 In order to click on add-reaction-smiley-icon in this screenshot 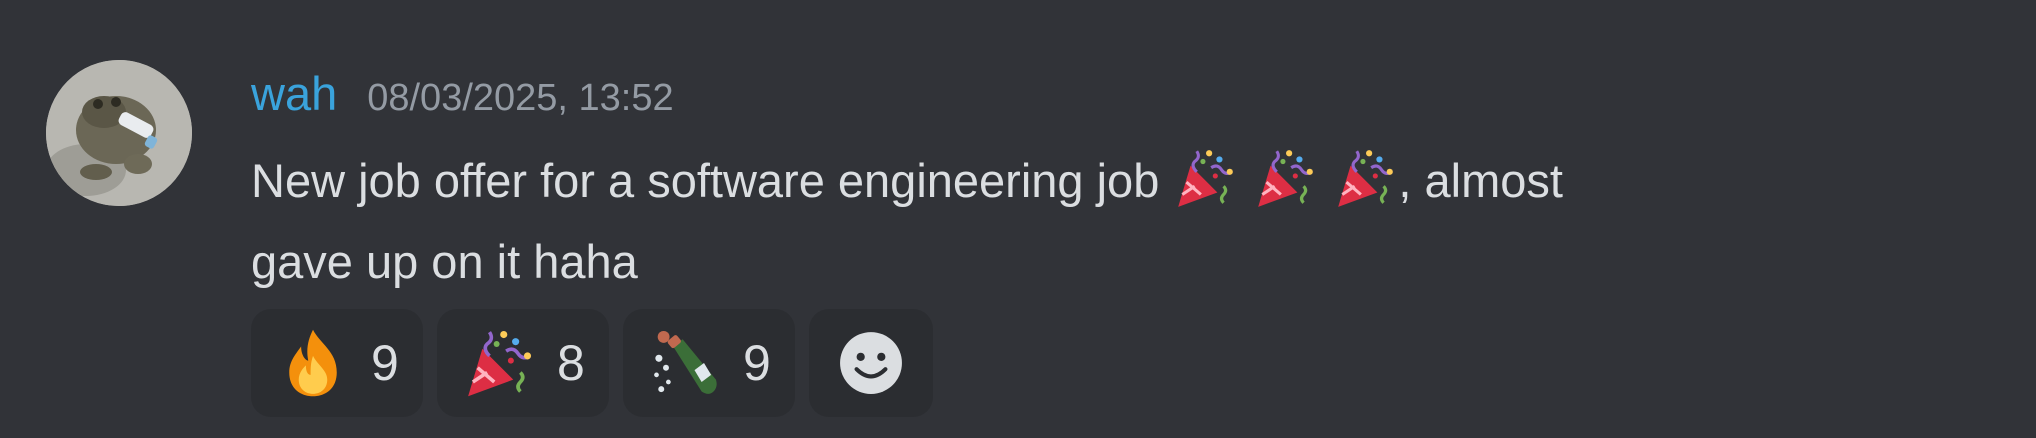, I will do `click(871, 363)`.